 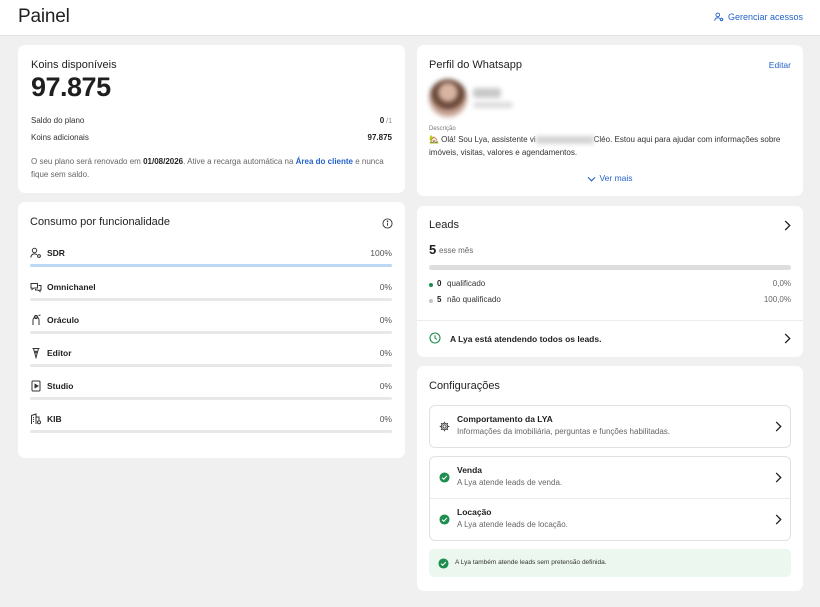 I want to click on leads-status-row: A Lya está atendendo todos os leads., so click(x=610, y=339).